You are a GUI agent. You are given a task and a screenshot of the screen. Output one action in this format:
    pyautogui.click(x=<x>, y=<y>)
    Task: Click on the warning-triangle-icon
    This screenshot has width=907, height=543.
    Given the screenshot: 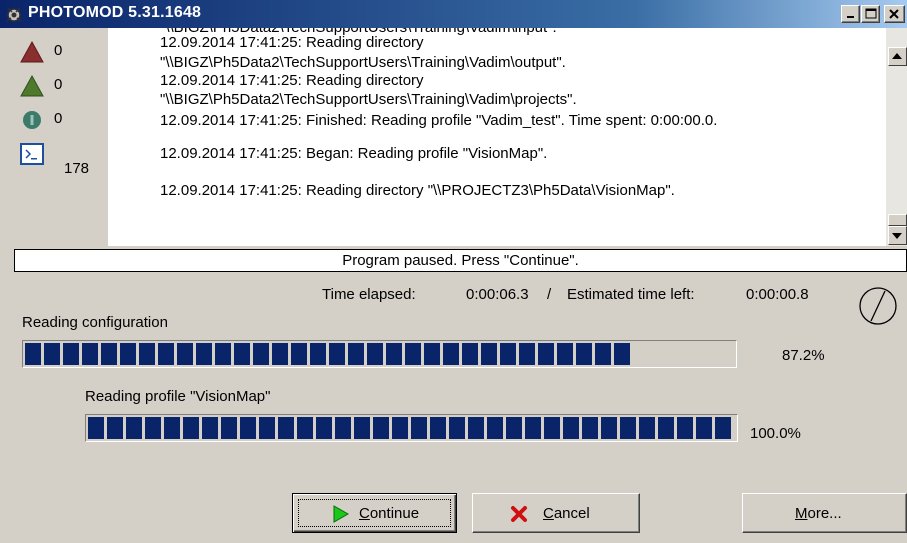 What is the action you would take?
    pyautogui.click(x=32, y=86)
    